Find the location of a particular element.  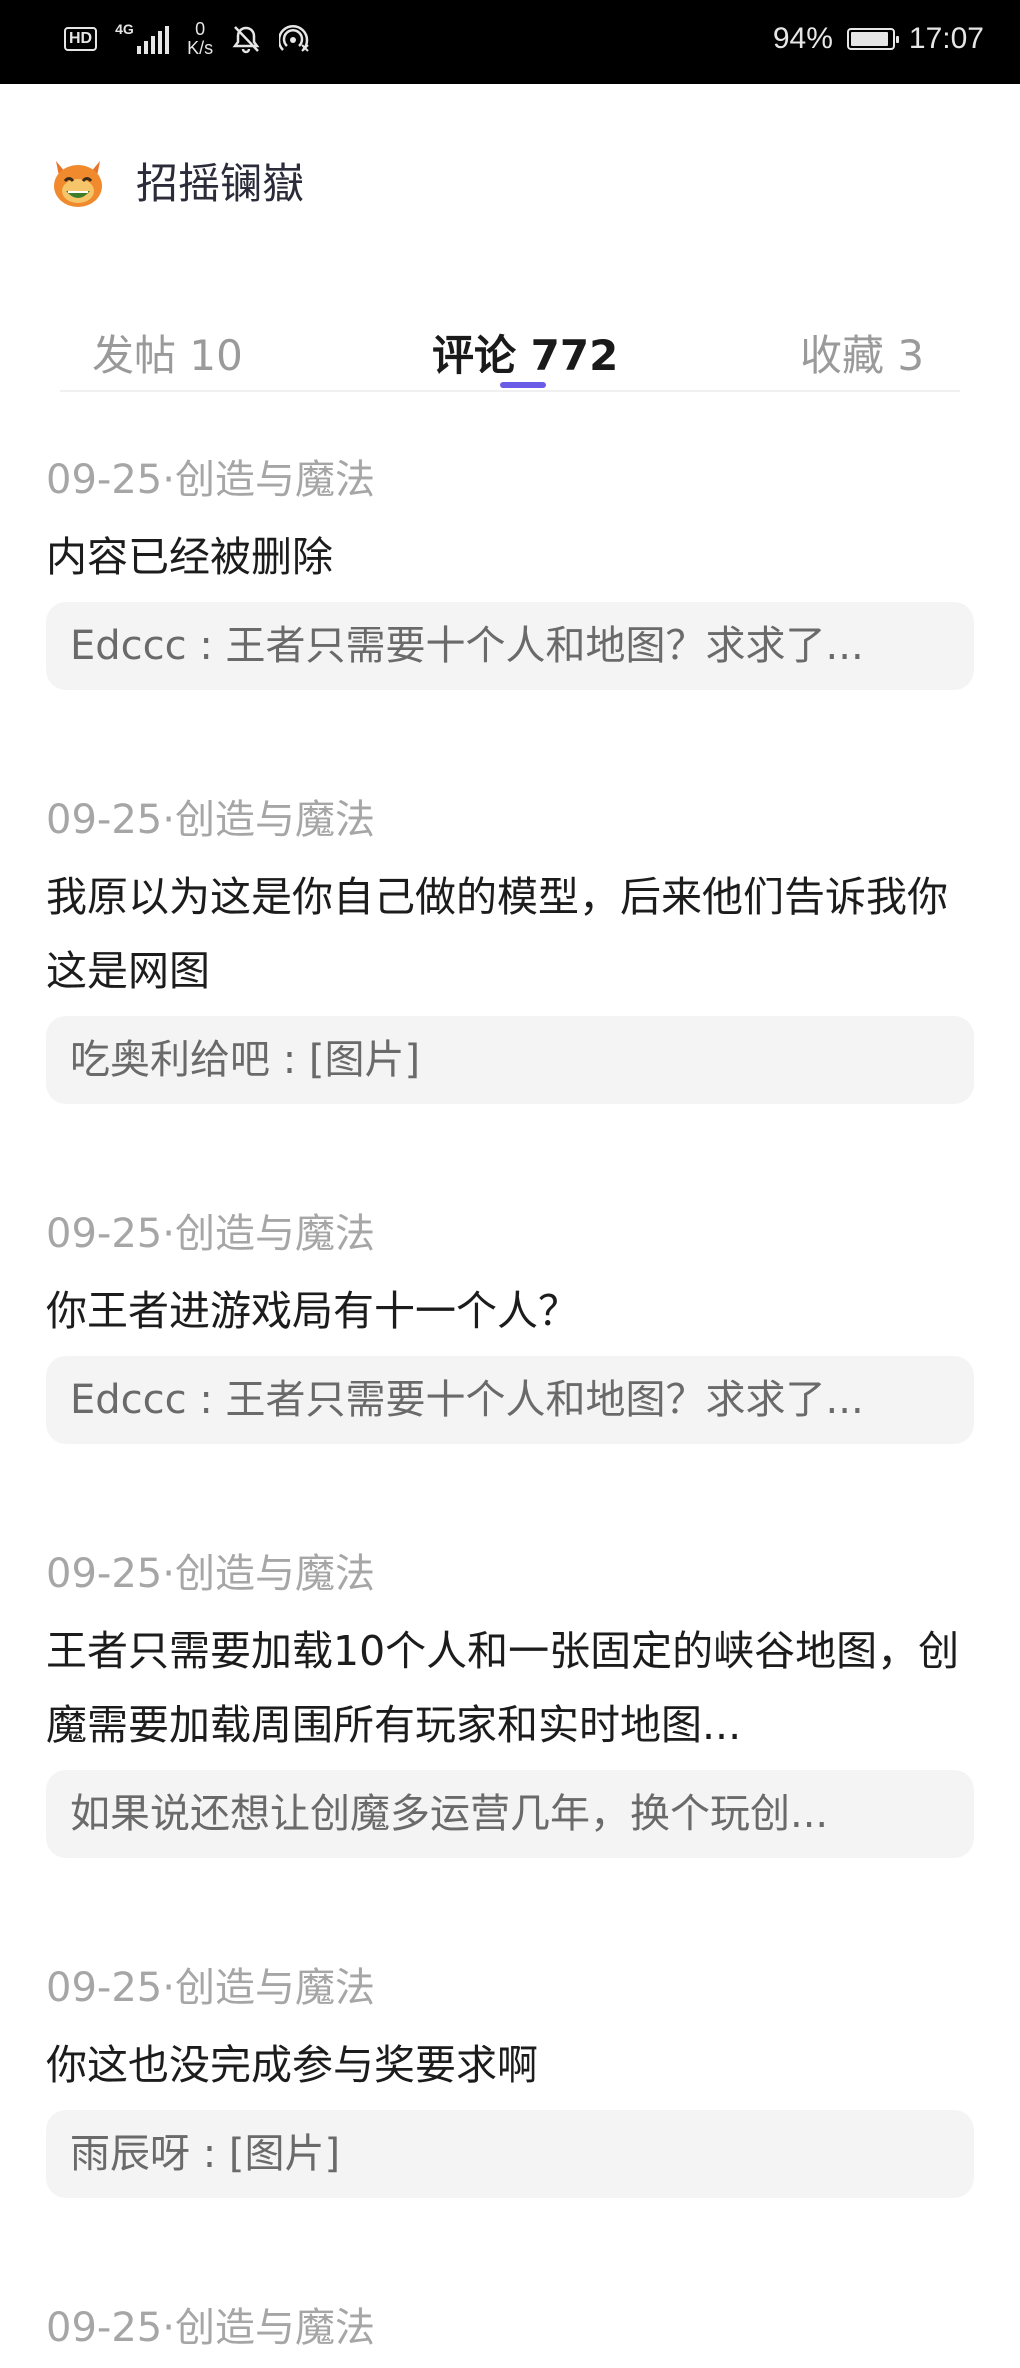

comment-content: 你这也没完成参与奖要求啊 is located at coordinates (510, 2065).